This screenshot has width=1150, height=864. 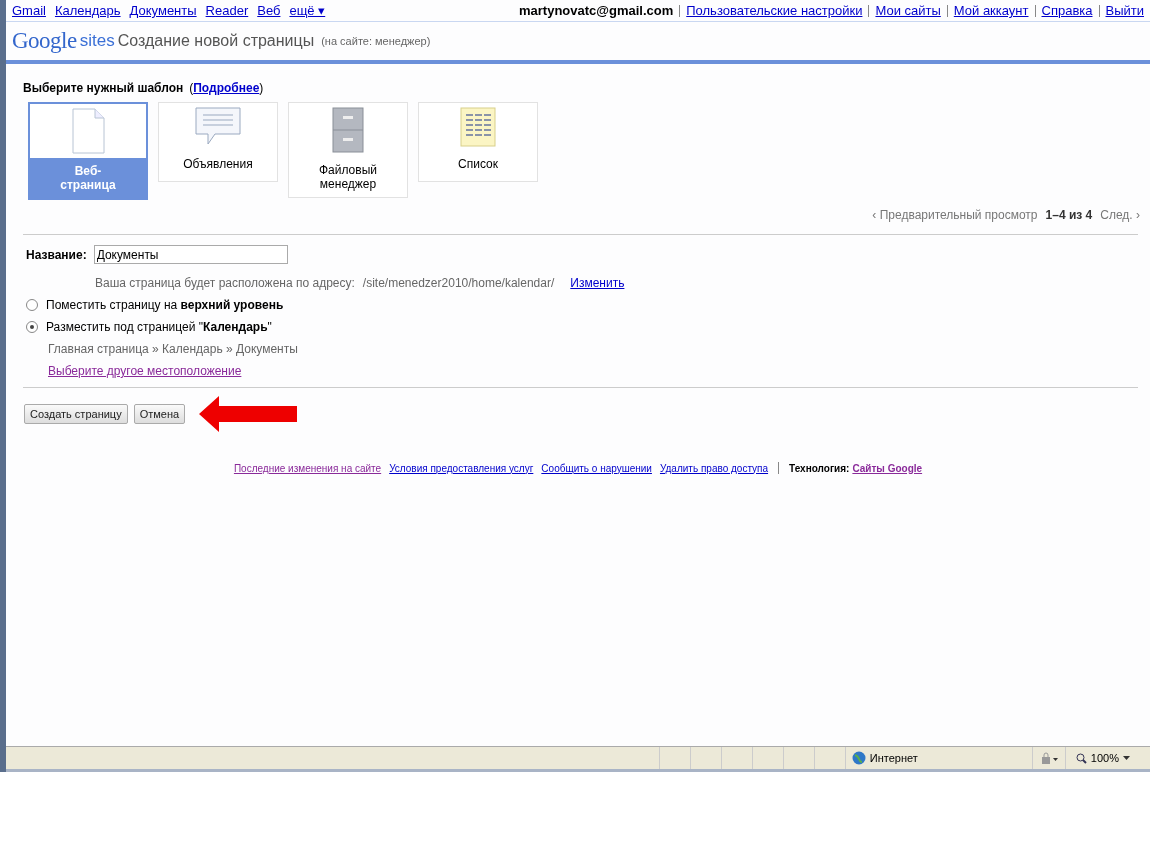 I want to click on zoom-level: 100%, so click(x=1104, y=758).